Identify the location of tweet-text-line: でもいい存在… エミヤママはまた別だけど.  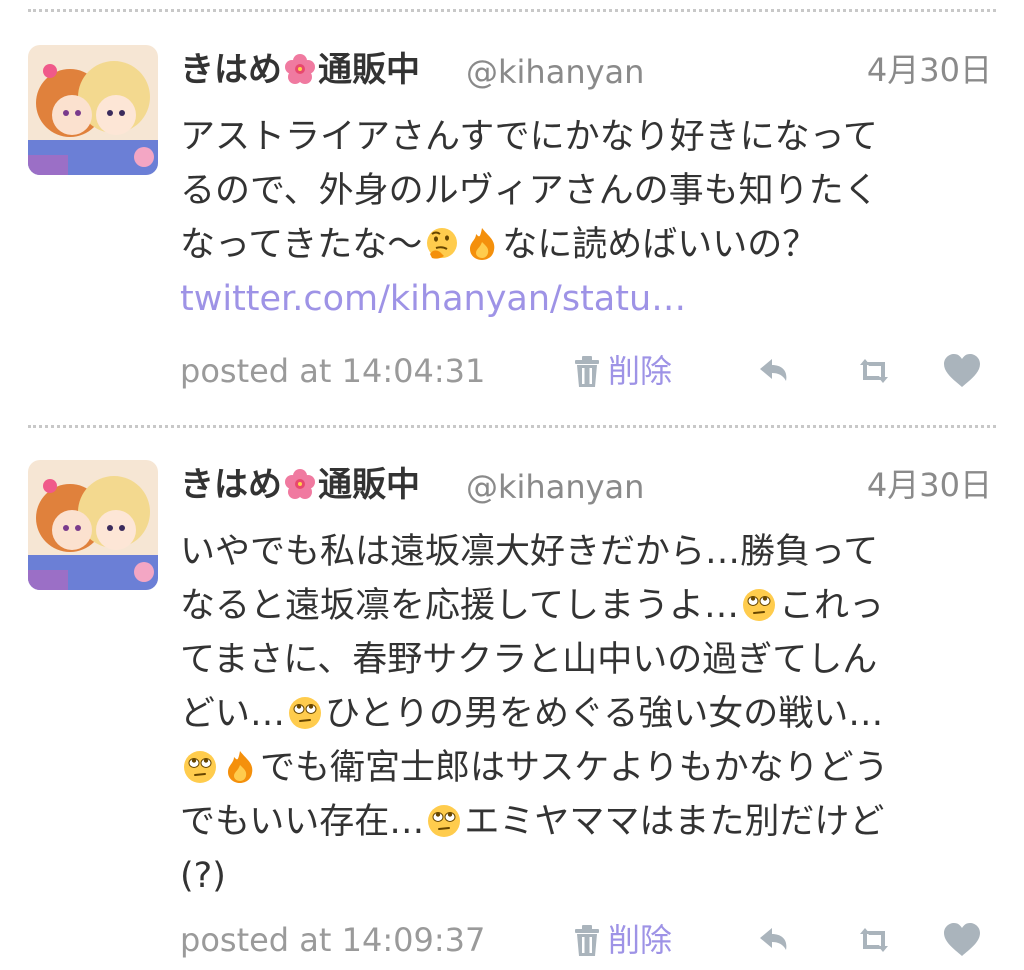
(532, 822).